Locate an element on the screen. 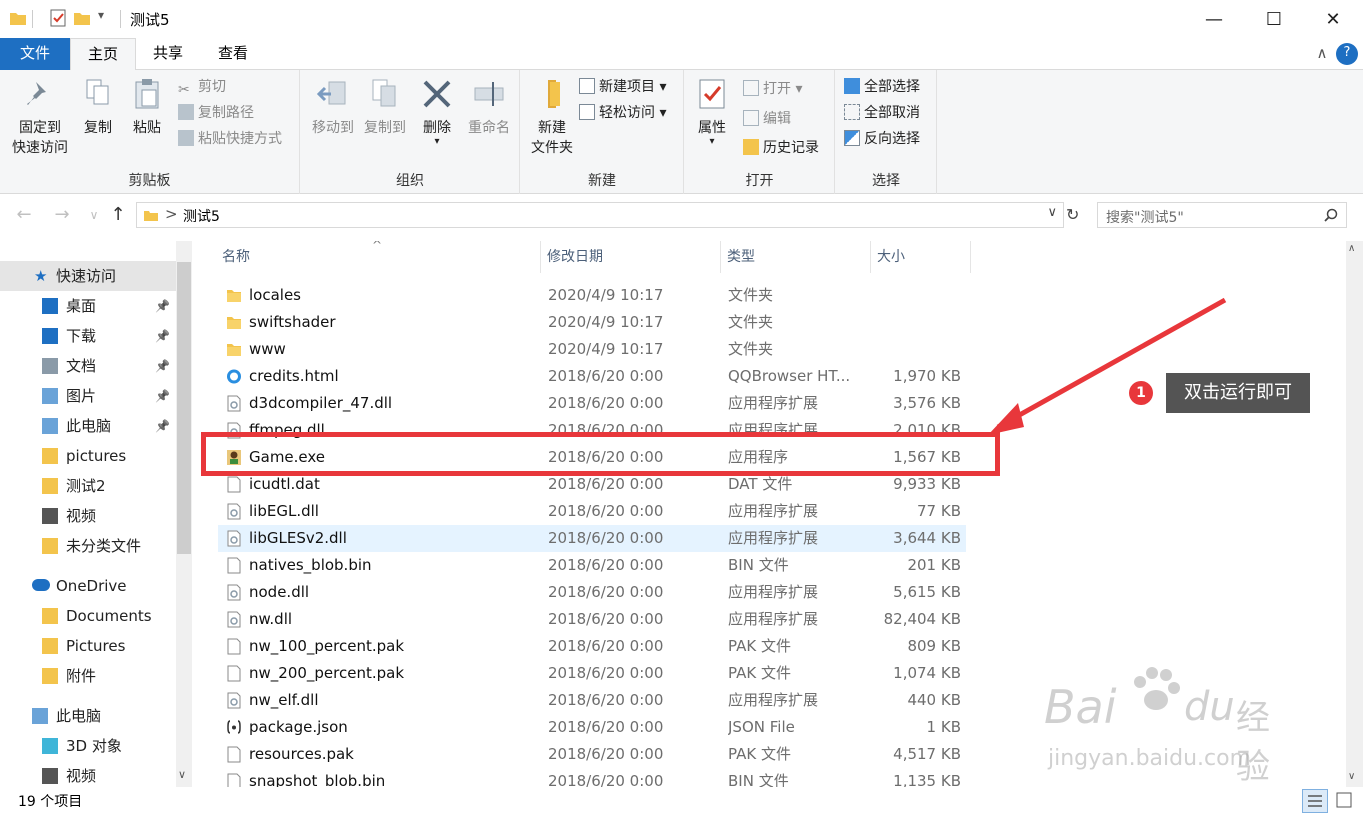 The image size is (1363, 816). address-bar: > 测试5 ∨ is located at coordinates (600, 215).